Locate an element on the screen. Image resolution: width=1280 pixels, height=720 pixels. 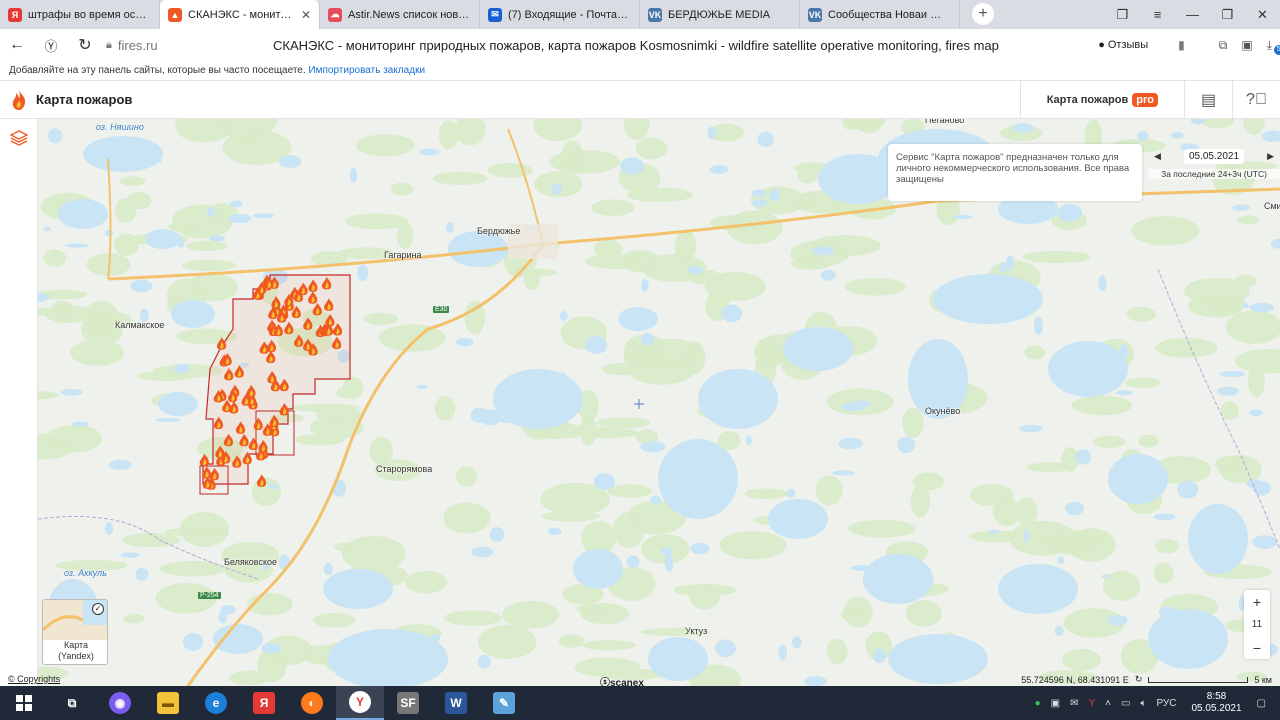
tray-app-icon: ● is located at coordinates (1038, 703).